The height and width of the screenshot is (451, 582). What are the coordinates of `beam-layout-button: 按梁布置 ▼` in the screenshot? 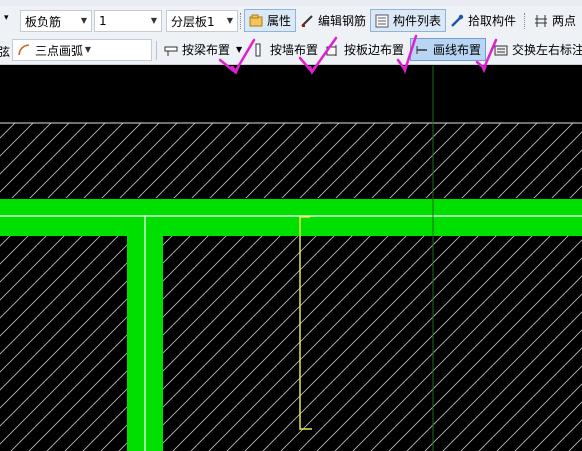 It's located at (203, 49).